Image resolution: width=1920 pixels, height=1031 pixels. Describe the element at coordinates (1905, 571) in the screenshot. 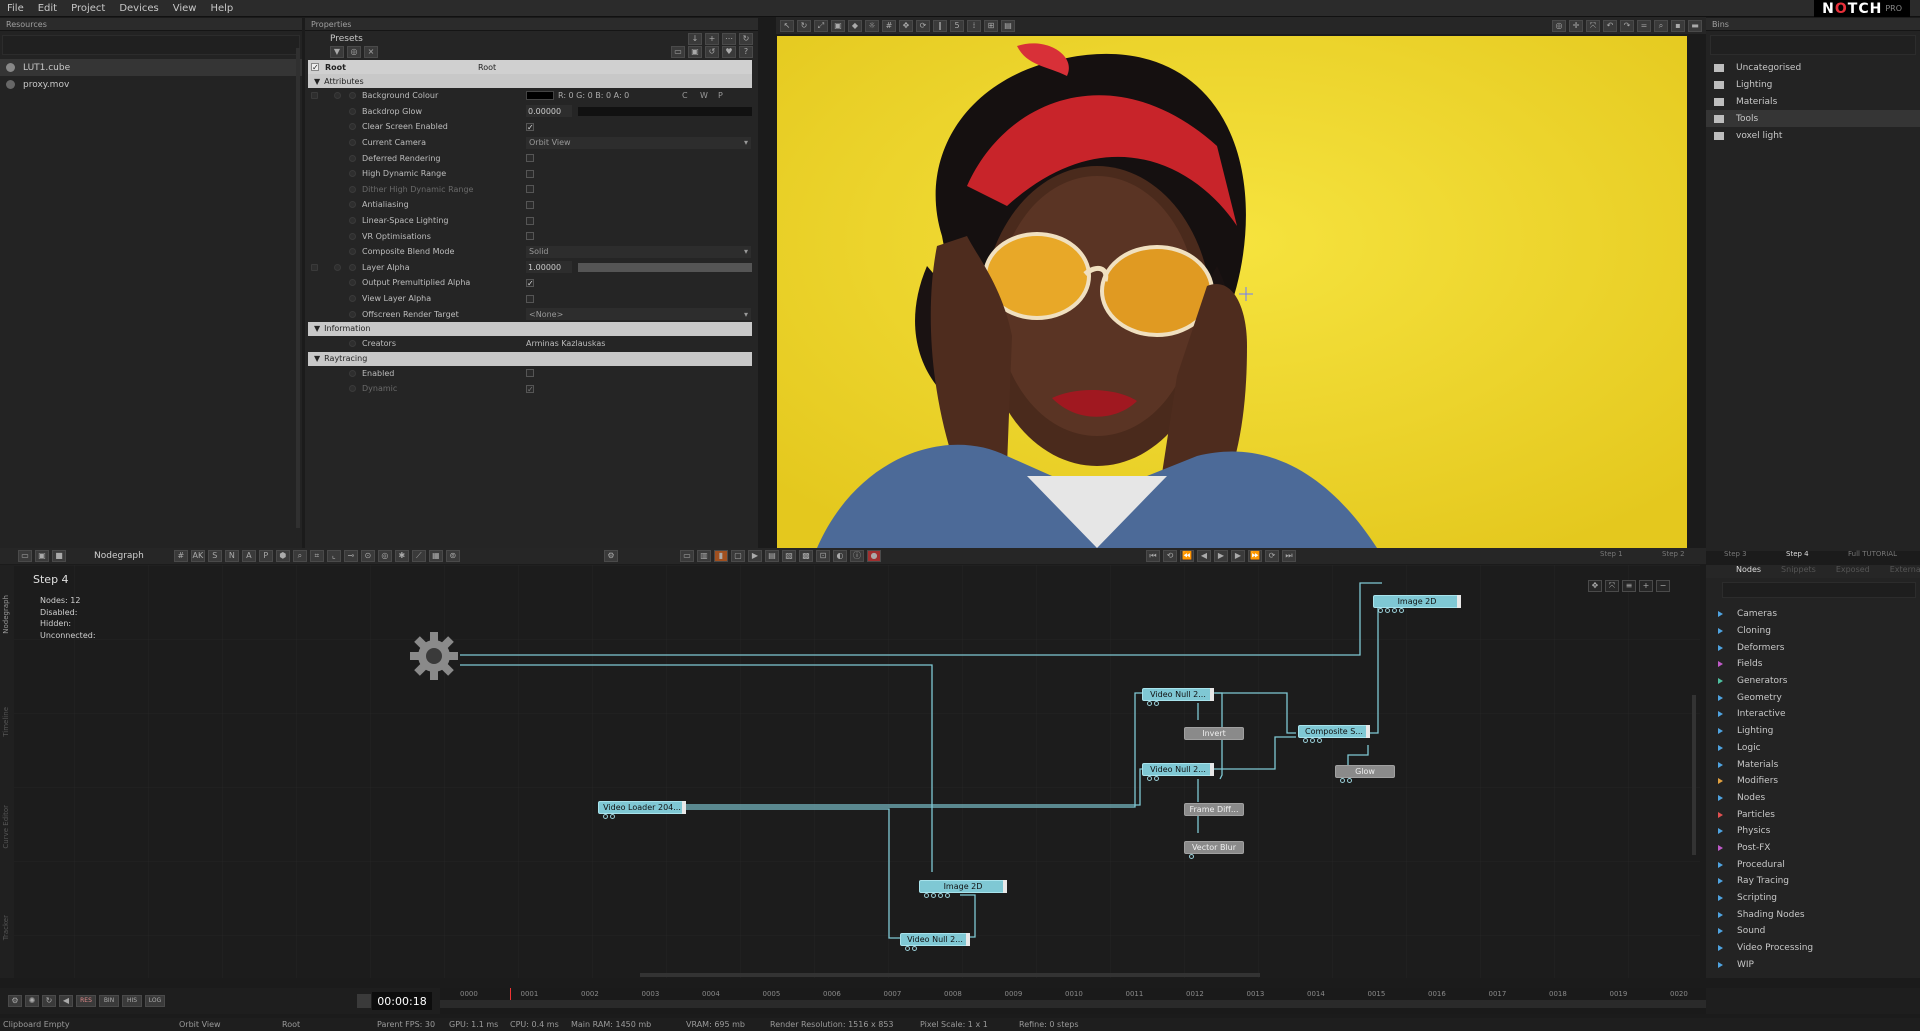

I see `tab-external: External` at that location.